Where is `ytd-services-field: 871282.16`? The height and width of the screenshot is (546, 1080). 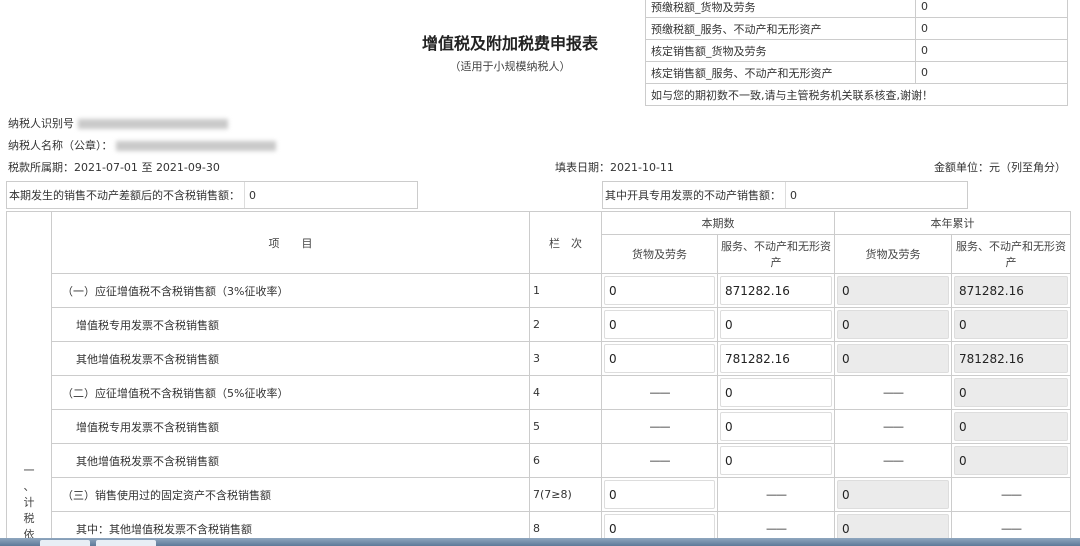
ytd-services-field: 871282.16 is located at coordinates (1011, 290).